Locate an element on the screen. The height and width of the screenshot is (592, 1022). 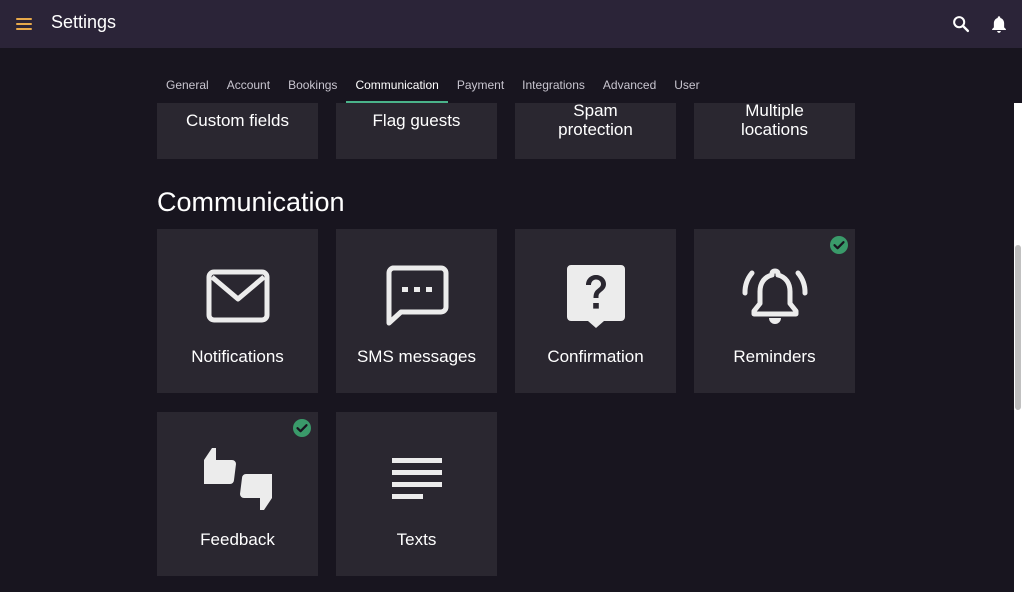
tab-user: User is located at coordinates (686, 86).